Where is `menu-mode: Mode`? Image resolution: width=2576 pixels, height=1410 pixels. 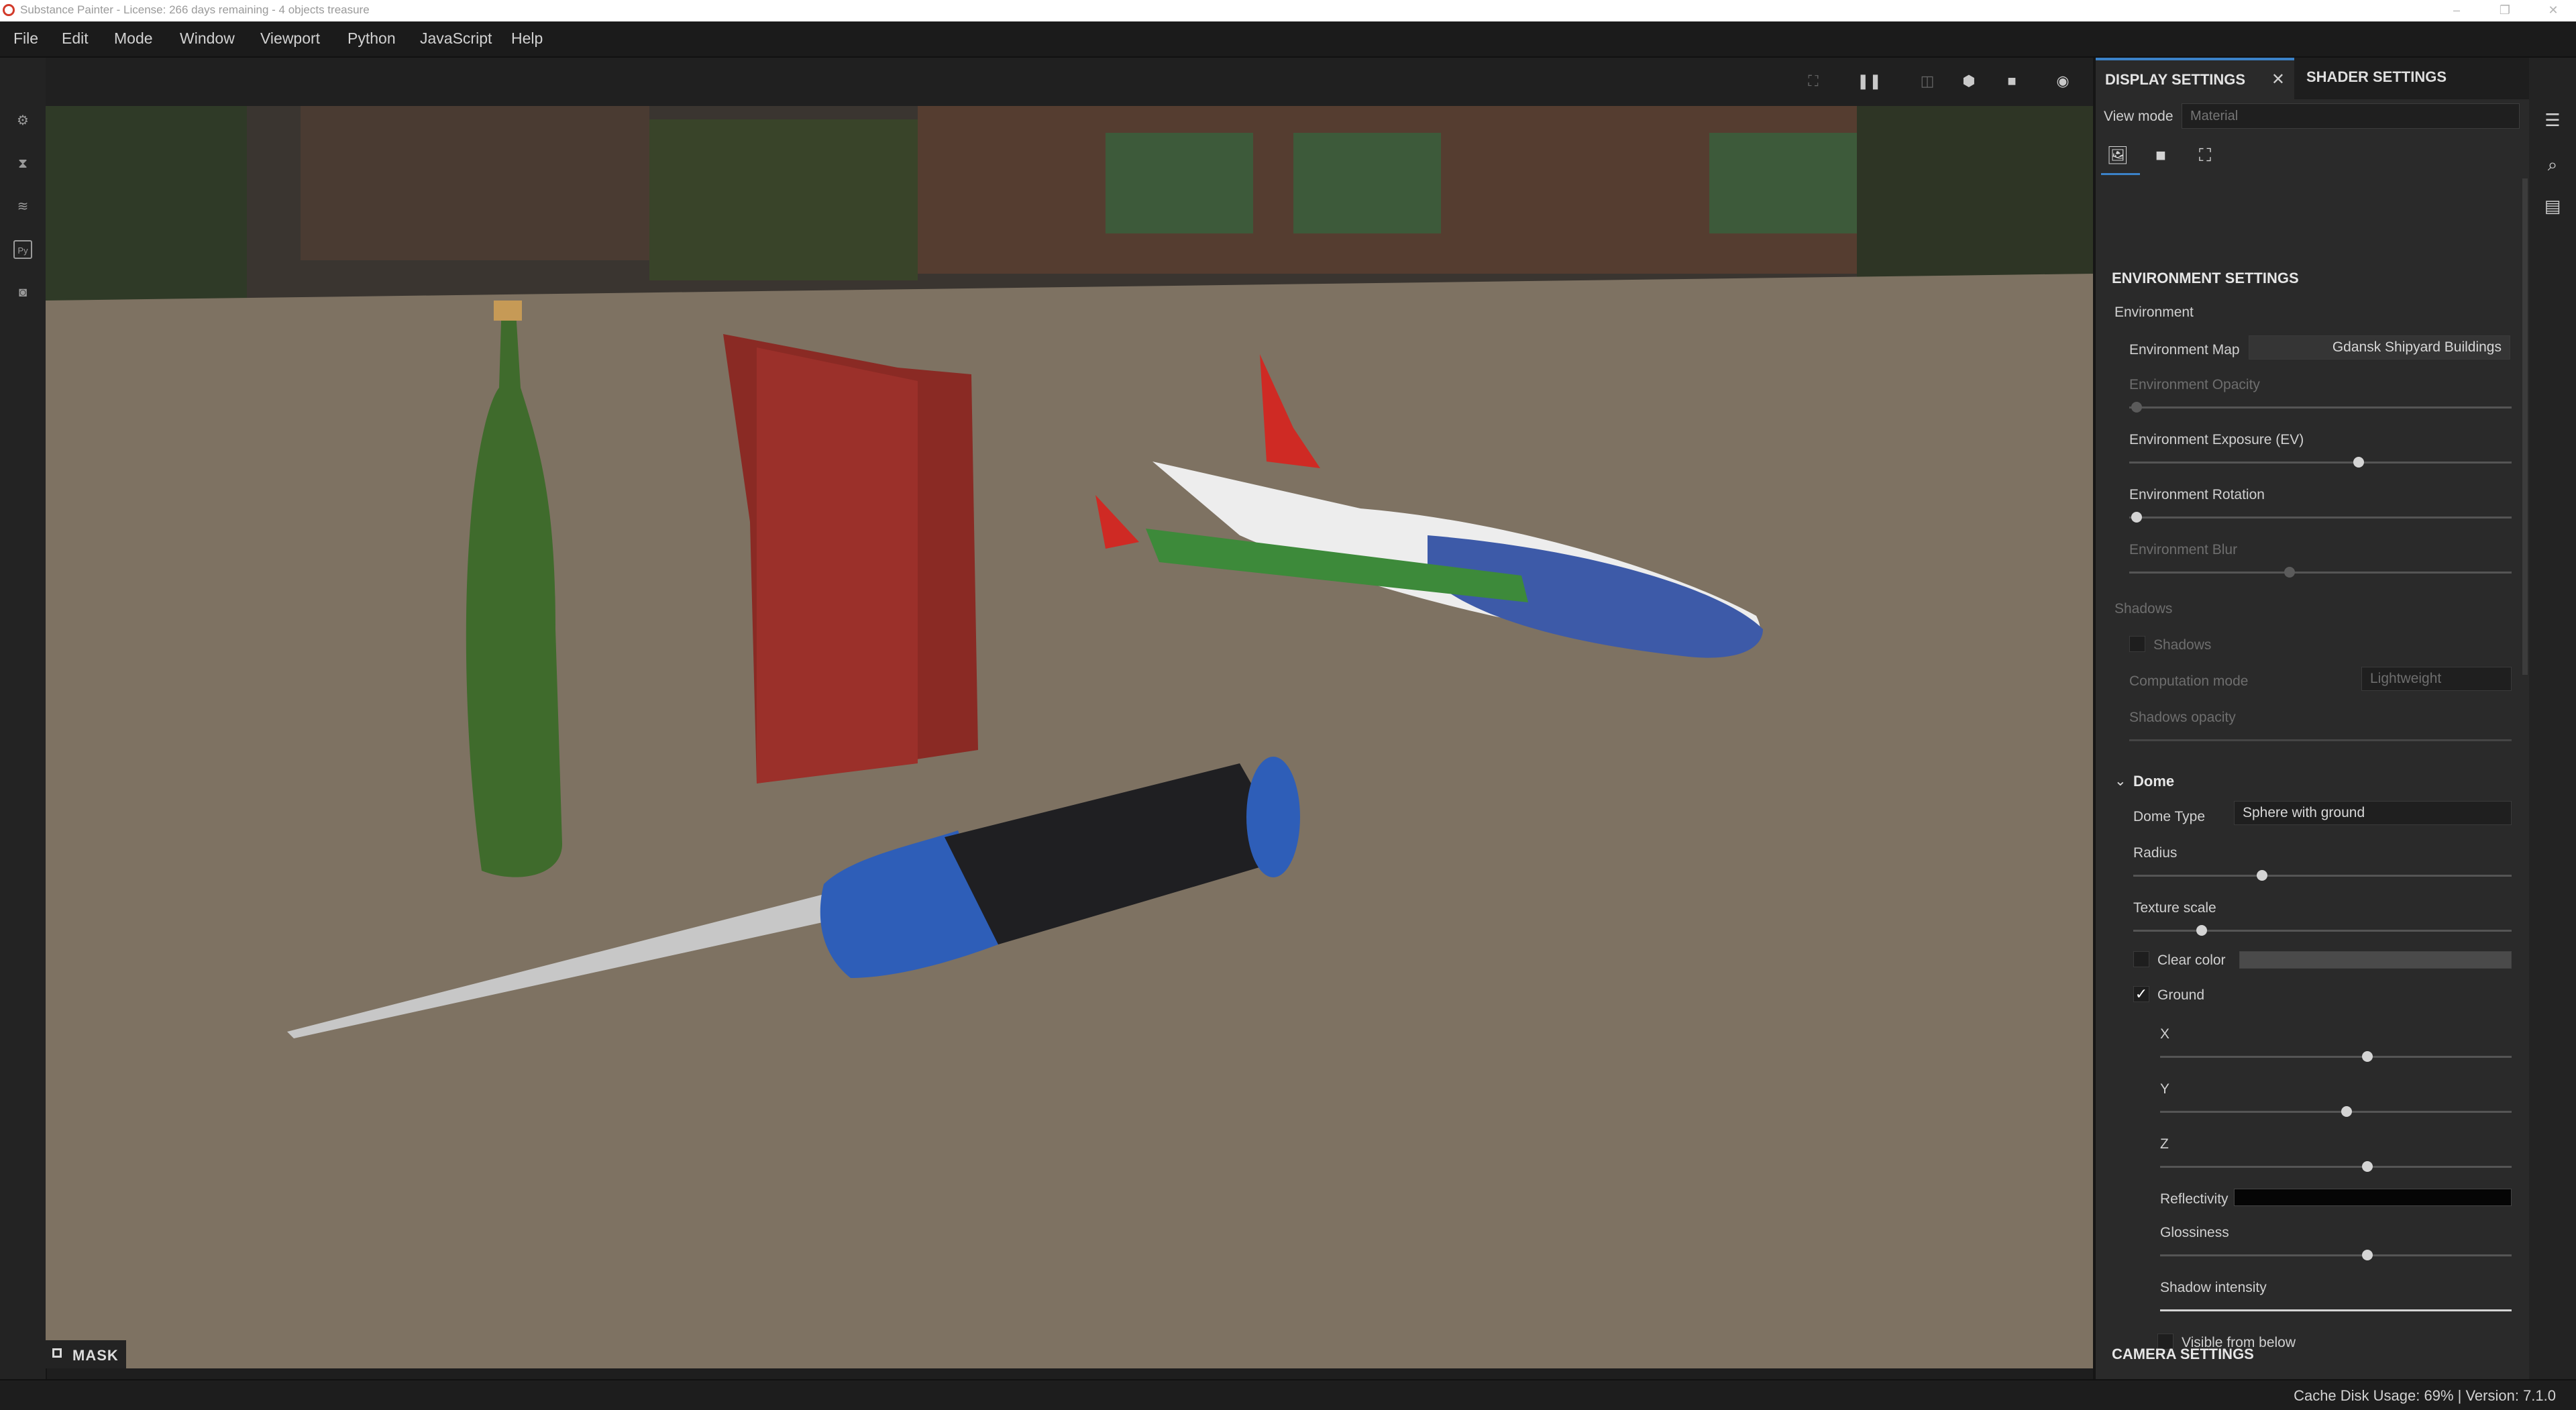
menu-mode: Mode is located at coordinates (133, 39).